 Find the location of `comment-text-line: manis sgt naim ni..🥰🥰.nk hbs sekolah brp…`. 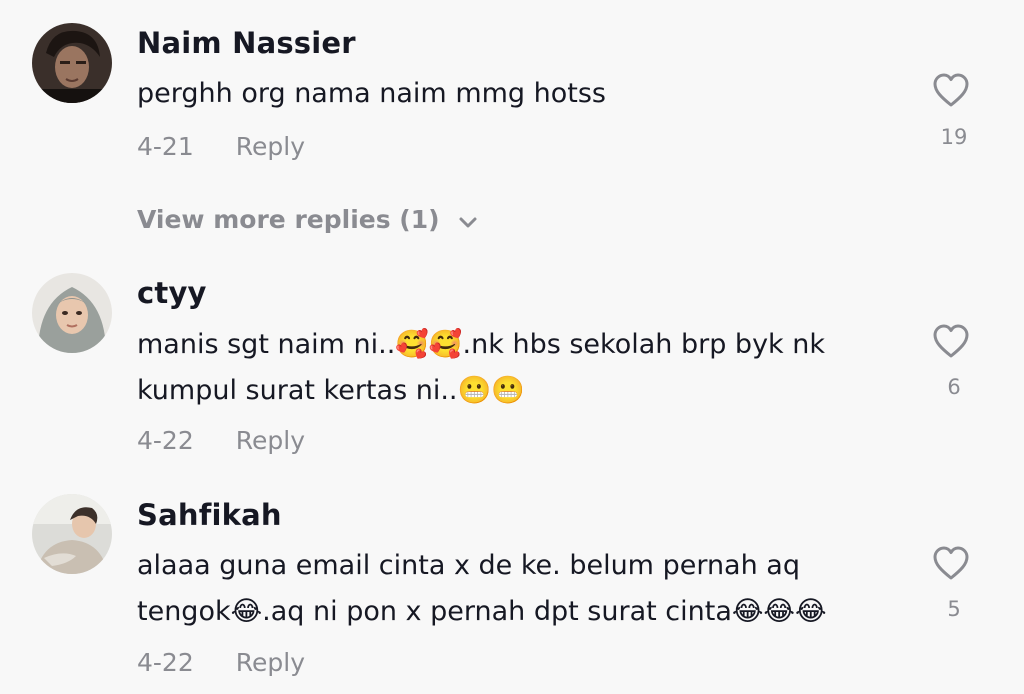

comment-text-line: manis sgt naim ni..🥰🥰.nk hbs sekolah brp… is located at coordinates (481, 344).